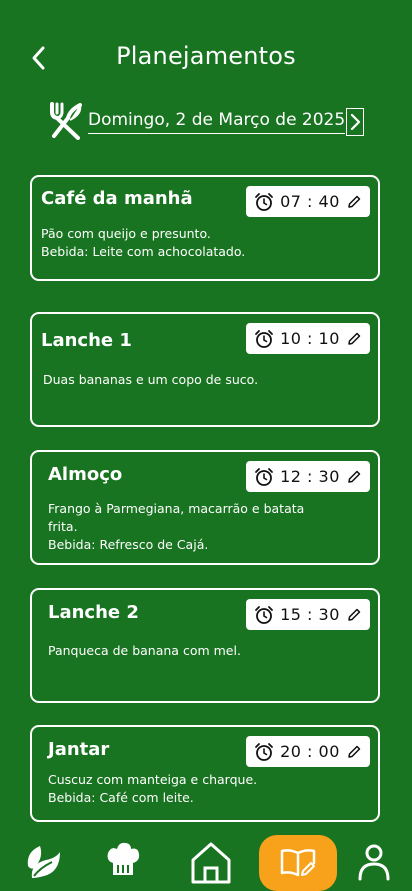 The image size is (412, 891). What do you see at coordinates (143, 251) in the screenshot?
I see `meal-description-line: Bebida: Leite com achocolatado.` at bounding box center [143, 251].